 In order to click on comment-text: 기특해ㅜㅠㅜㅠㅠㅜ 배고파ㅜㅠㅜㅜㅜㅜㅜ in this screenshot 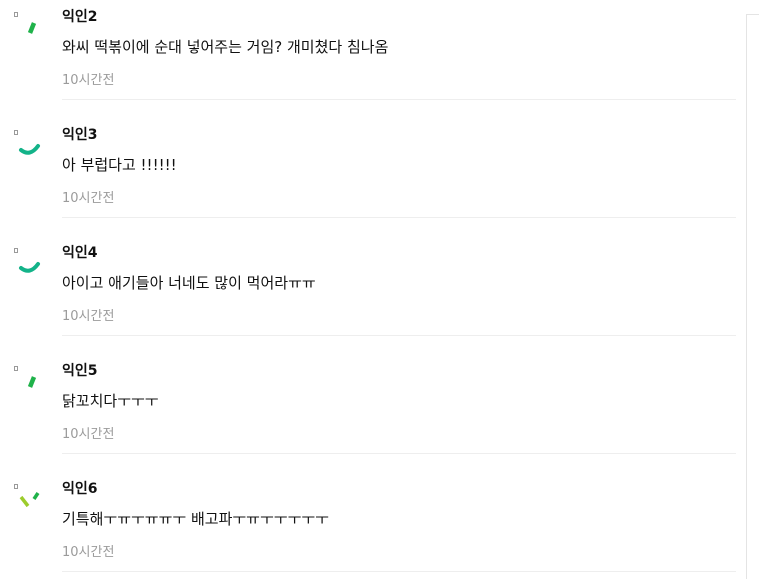, I will do `click(195, 519)`.